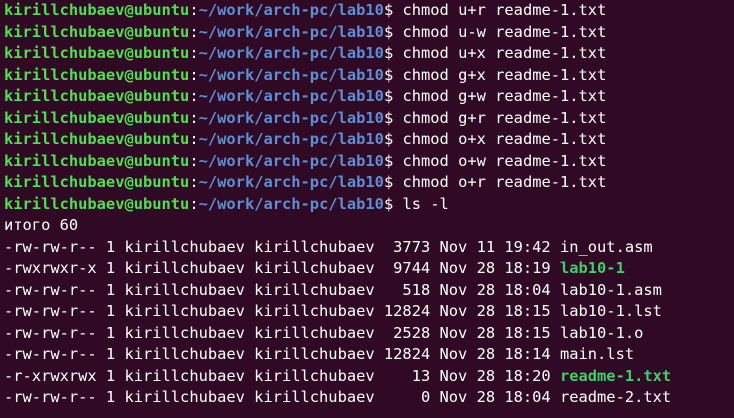 This screenshot has height=418, width=734. I want to click on command-text: chmod g+r readme-1.txt, so click(504, 117).